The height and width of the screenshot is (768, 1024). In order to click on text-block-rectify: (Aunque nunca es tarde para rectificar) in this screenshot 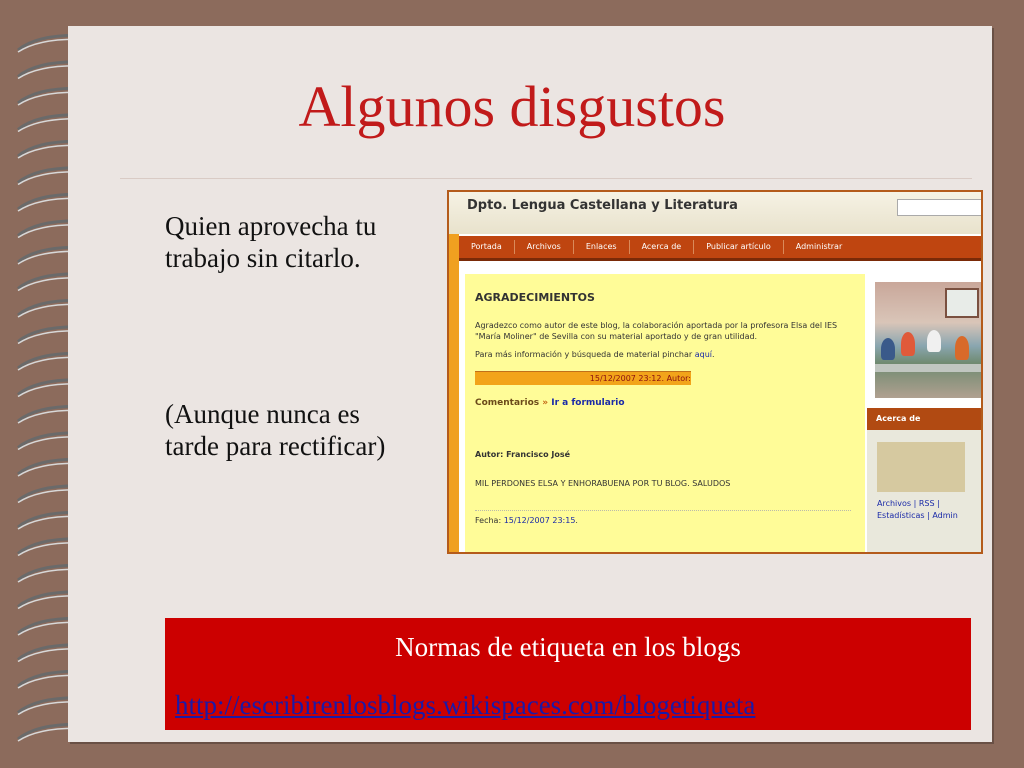, I will do `click(275, 430)`.